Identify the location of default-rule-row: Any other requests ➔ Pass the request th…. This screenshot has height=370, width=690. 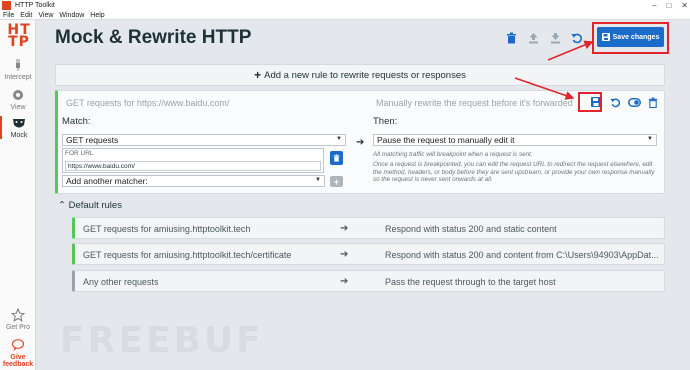
(368, 281).